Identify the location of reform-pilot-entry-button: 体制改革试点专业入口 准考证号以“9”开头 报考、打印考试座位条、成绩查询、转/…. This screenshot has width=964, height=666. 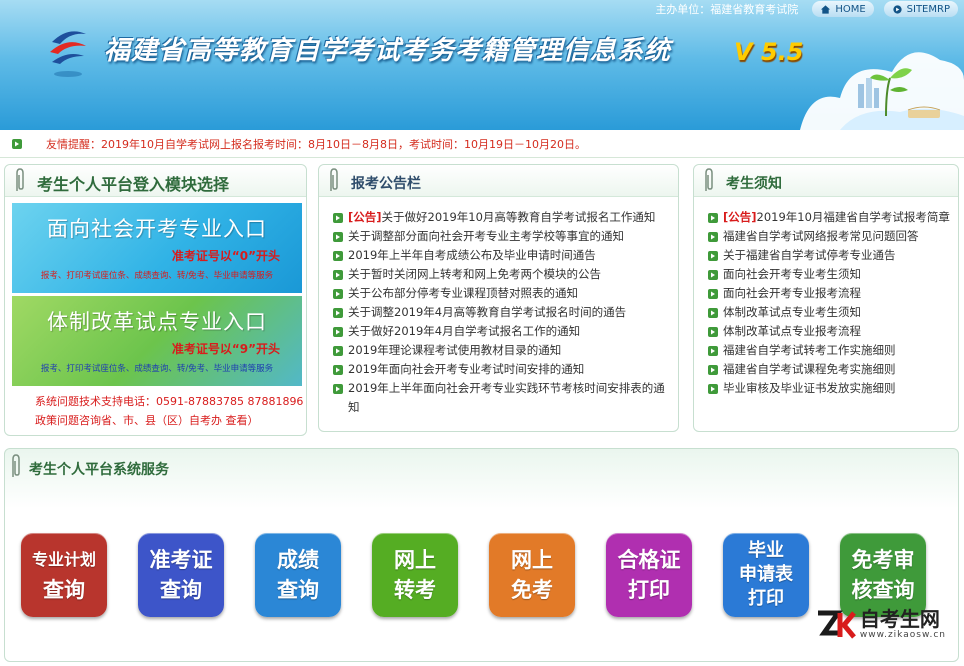
(157, 341).